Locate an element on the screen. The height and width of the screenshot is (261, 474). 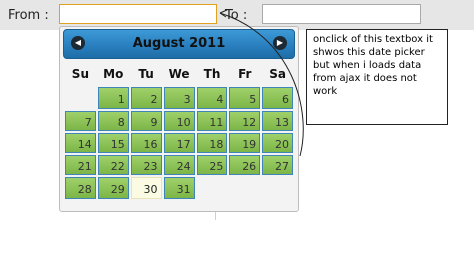
annotation-arrow-line is located at coordinates (261, 84).